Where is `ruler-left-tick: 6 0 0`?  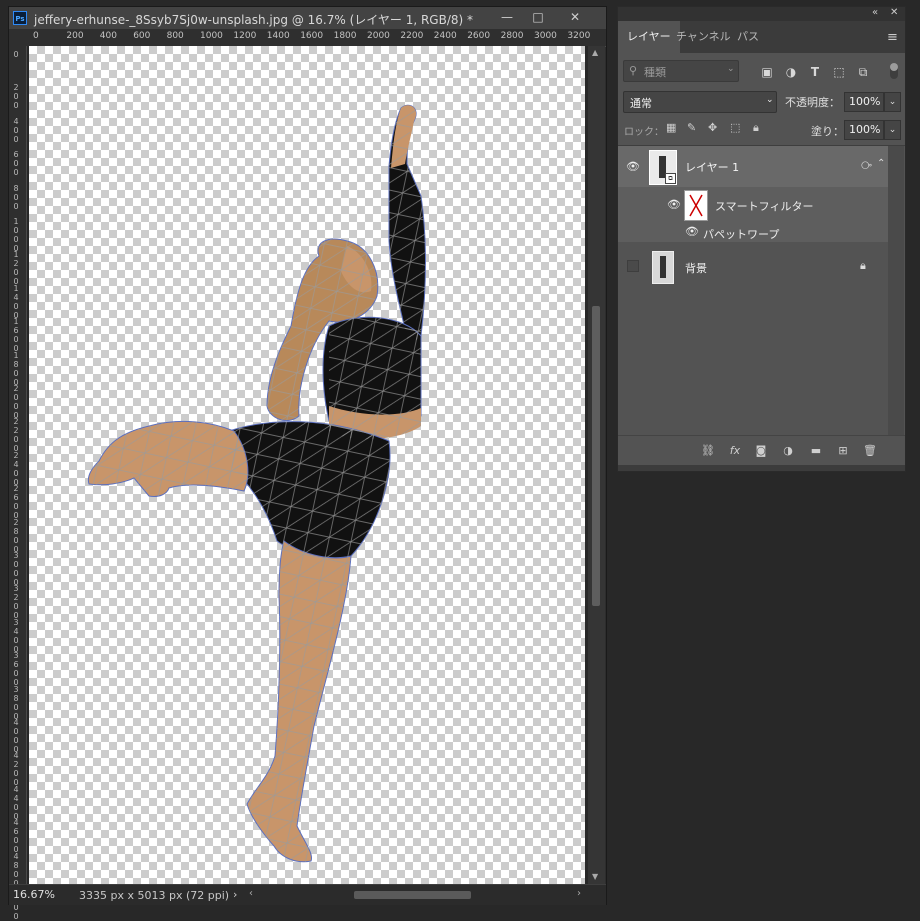 ruler-left-tick: 6 0 0 is located at coordinates (16, 164).